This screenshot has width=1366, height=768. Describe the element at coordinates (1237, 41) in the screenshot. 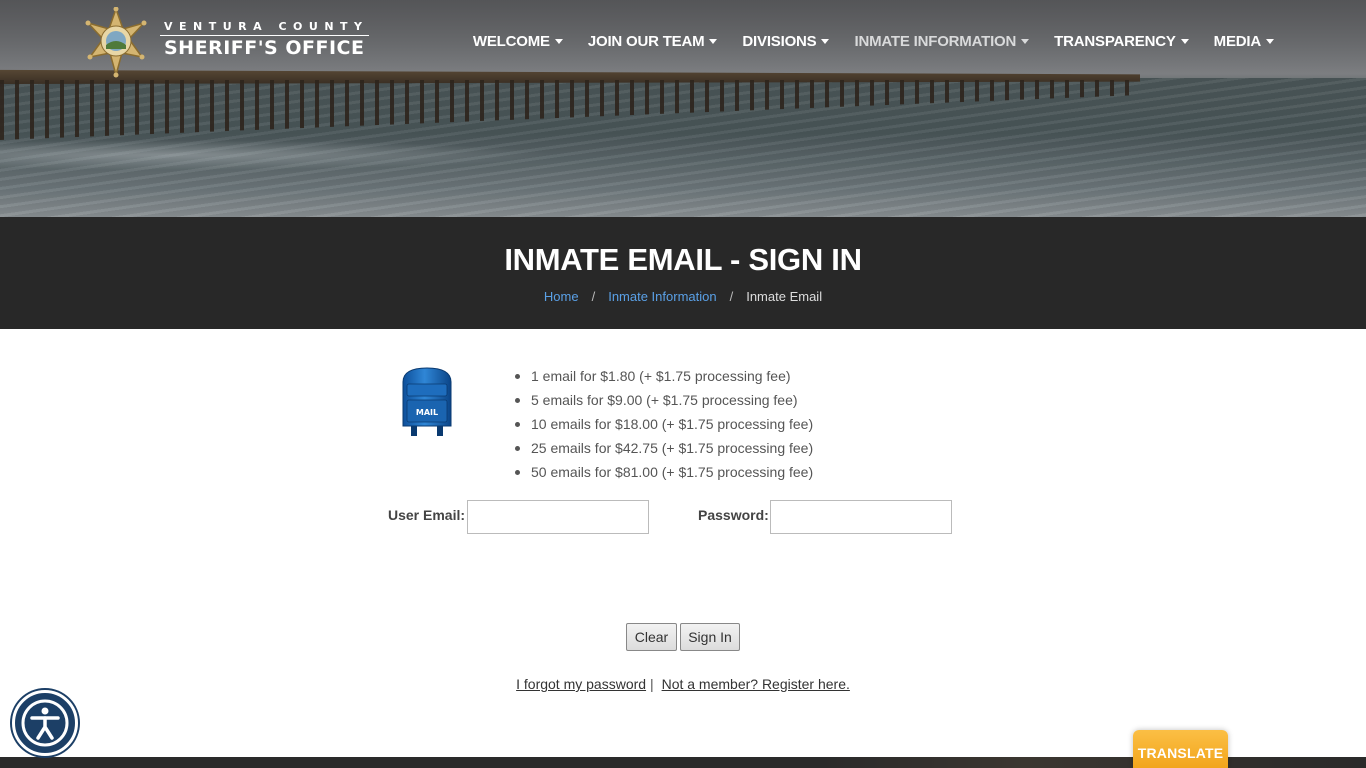

I see `nav-media-label: MEDIA` at that location.